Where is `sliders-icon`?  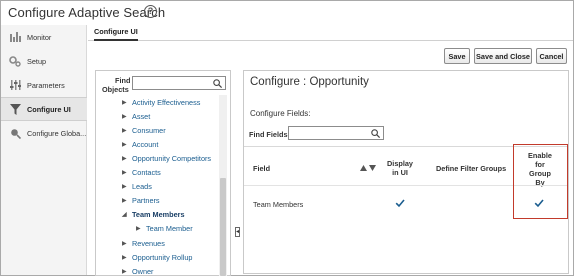 sliders-icon is located at coordinates (15, 85).